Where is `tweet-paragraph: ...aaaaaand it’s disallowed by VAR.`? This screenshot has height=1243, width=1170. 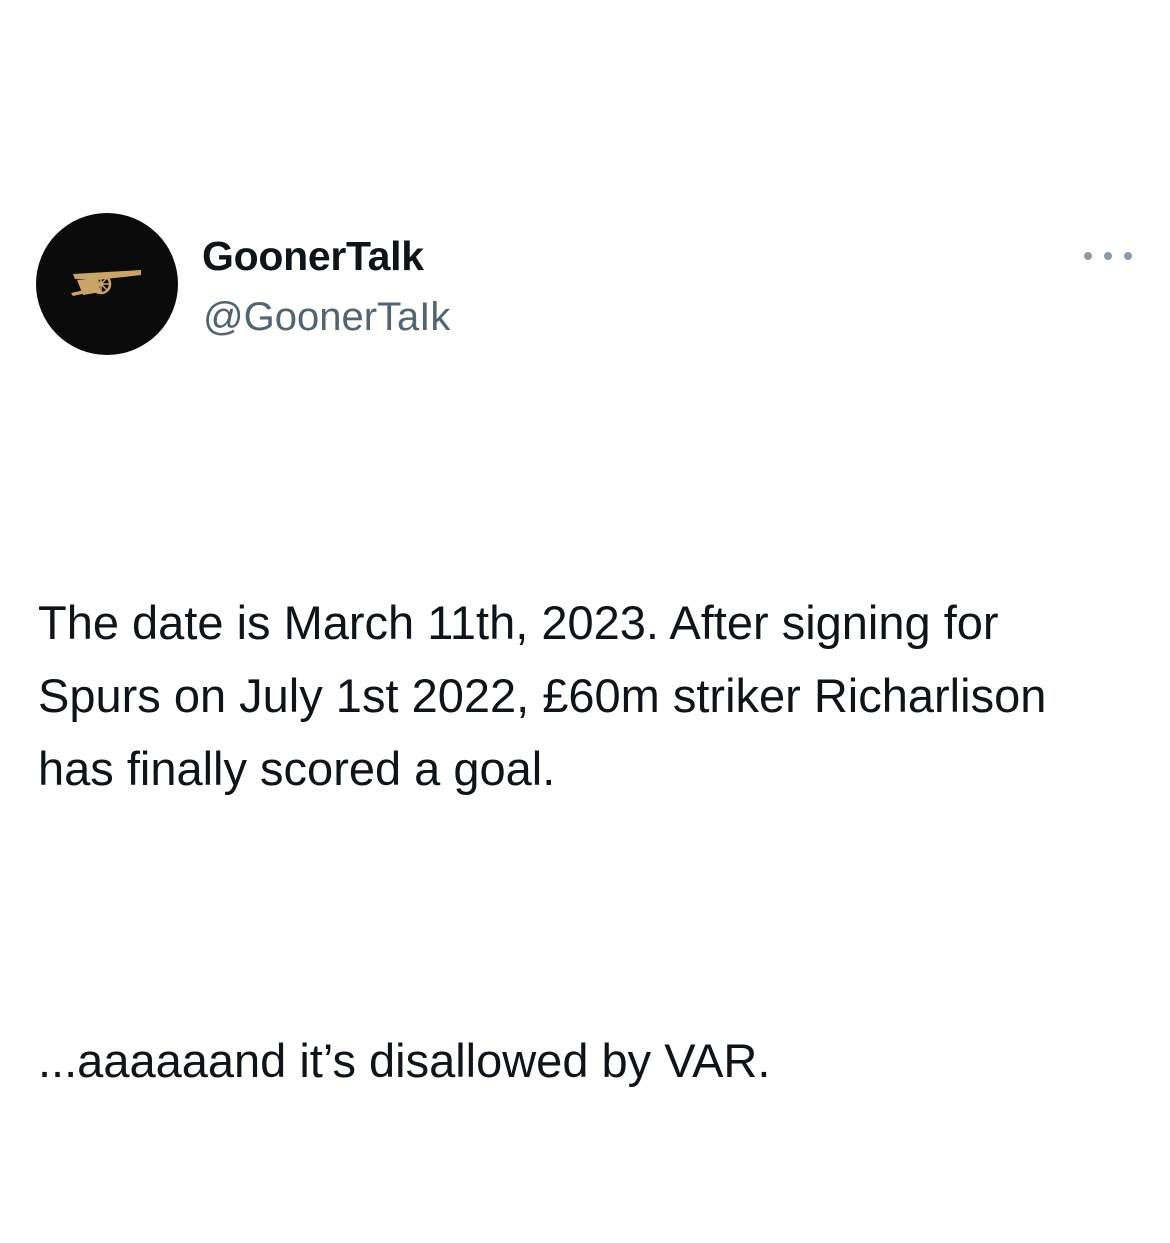
tweet-paragraph: ...aaaaaand it’s disallowed by VAR. is located at coordinates (404, 1060).